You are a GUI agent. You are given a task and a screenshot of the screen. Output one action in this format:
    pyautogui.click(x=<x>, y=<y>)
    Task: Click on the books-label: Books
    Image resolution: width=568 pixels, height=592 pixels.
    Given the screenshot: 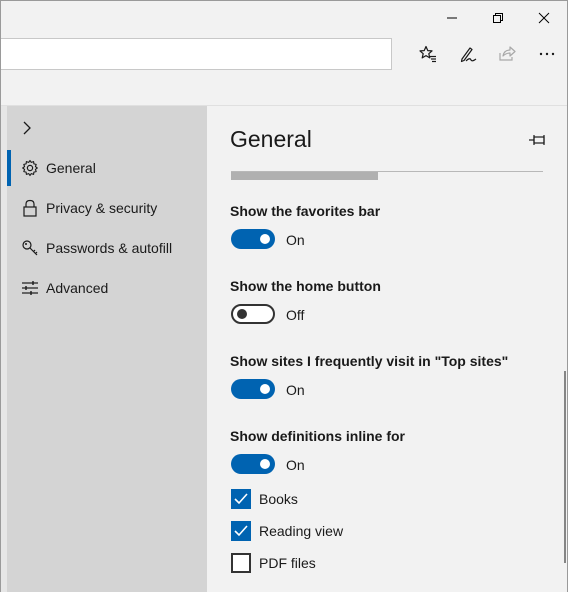 What is the action you would take?
    pyautogui.click(x=278, y=499)
    